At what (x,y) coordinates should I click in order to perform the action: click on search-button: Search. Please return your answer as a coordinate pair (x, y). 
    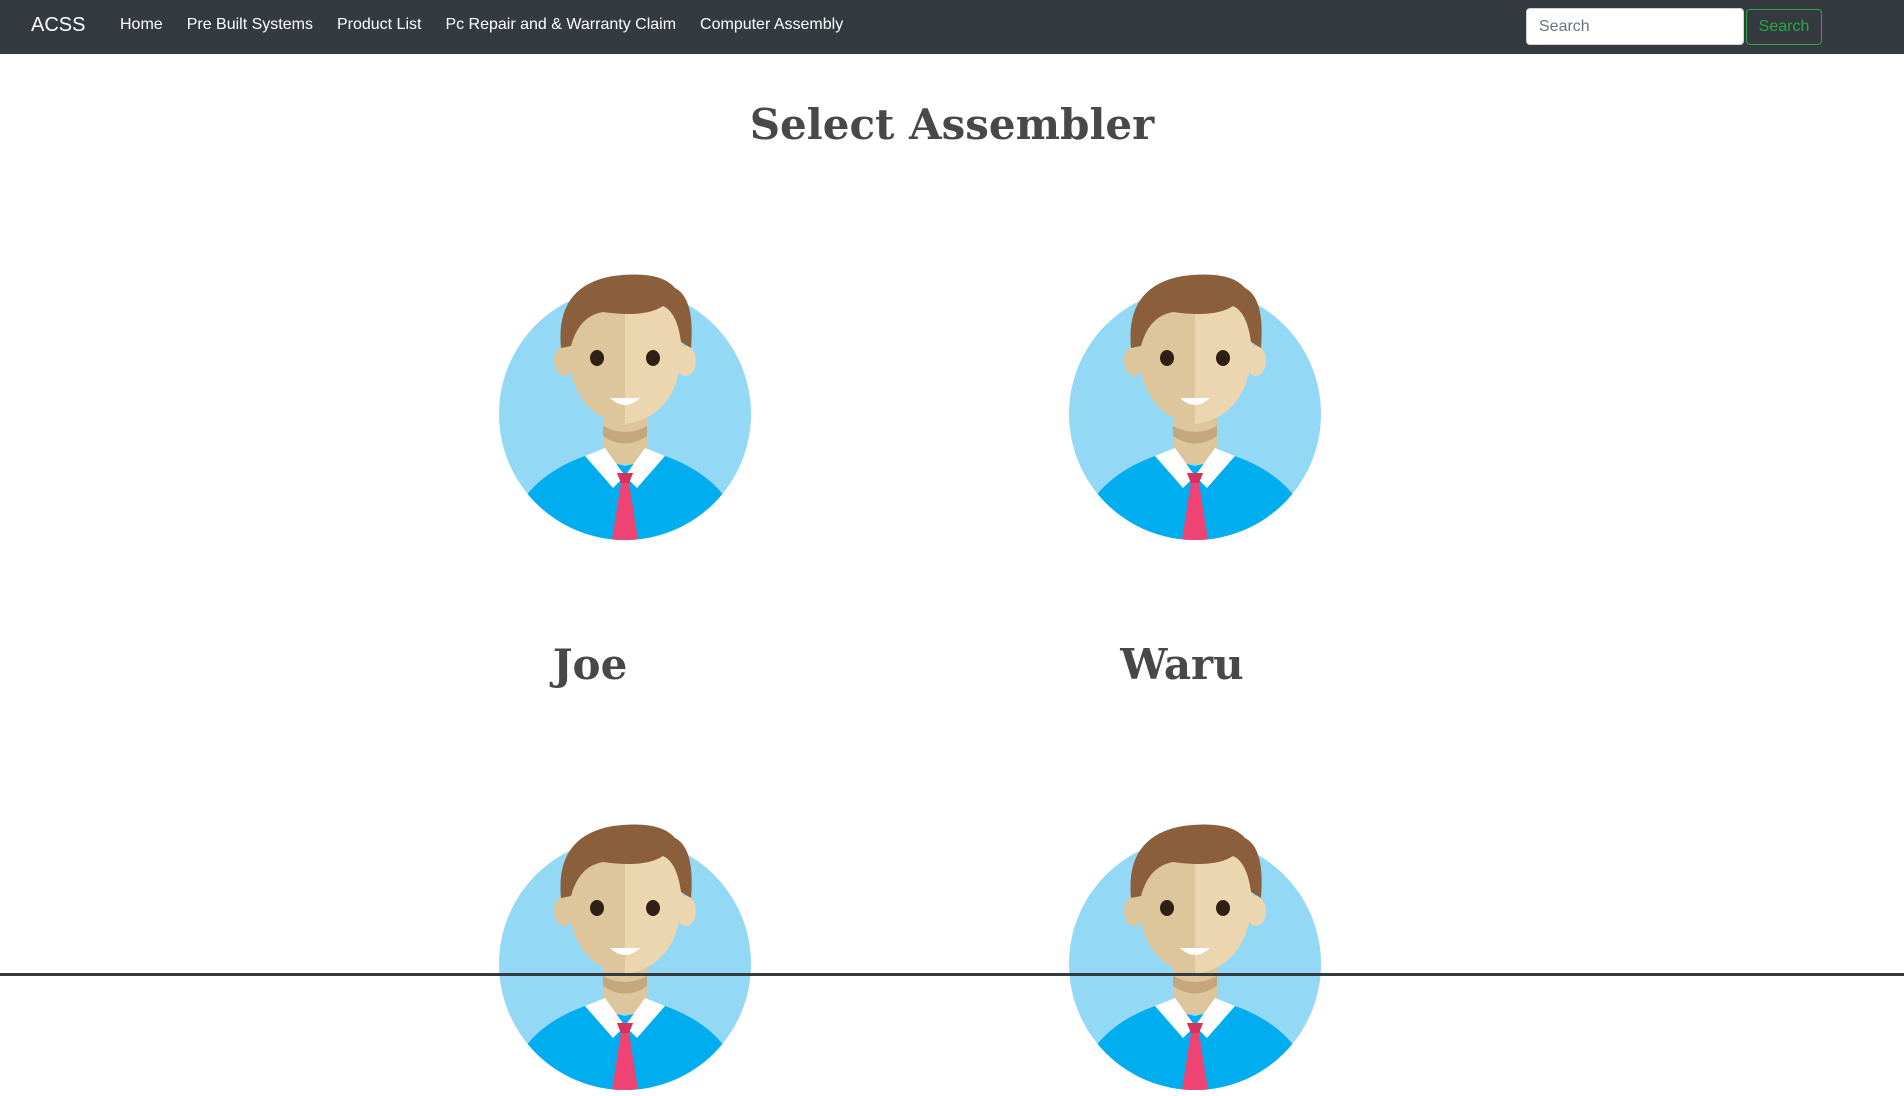
    Looking at the image, I should click on (1784, 27).